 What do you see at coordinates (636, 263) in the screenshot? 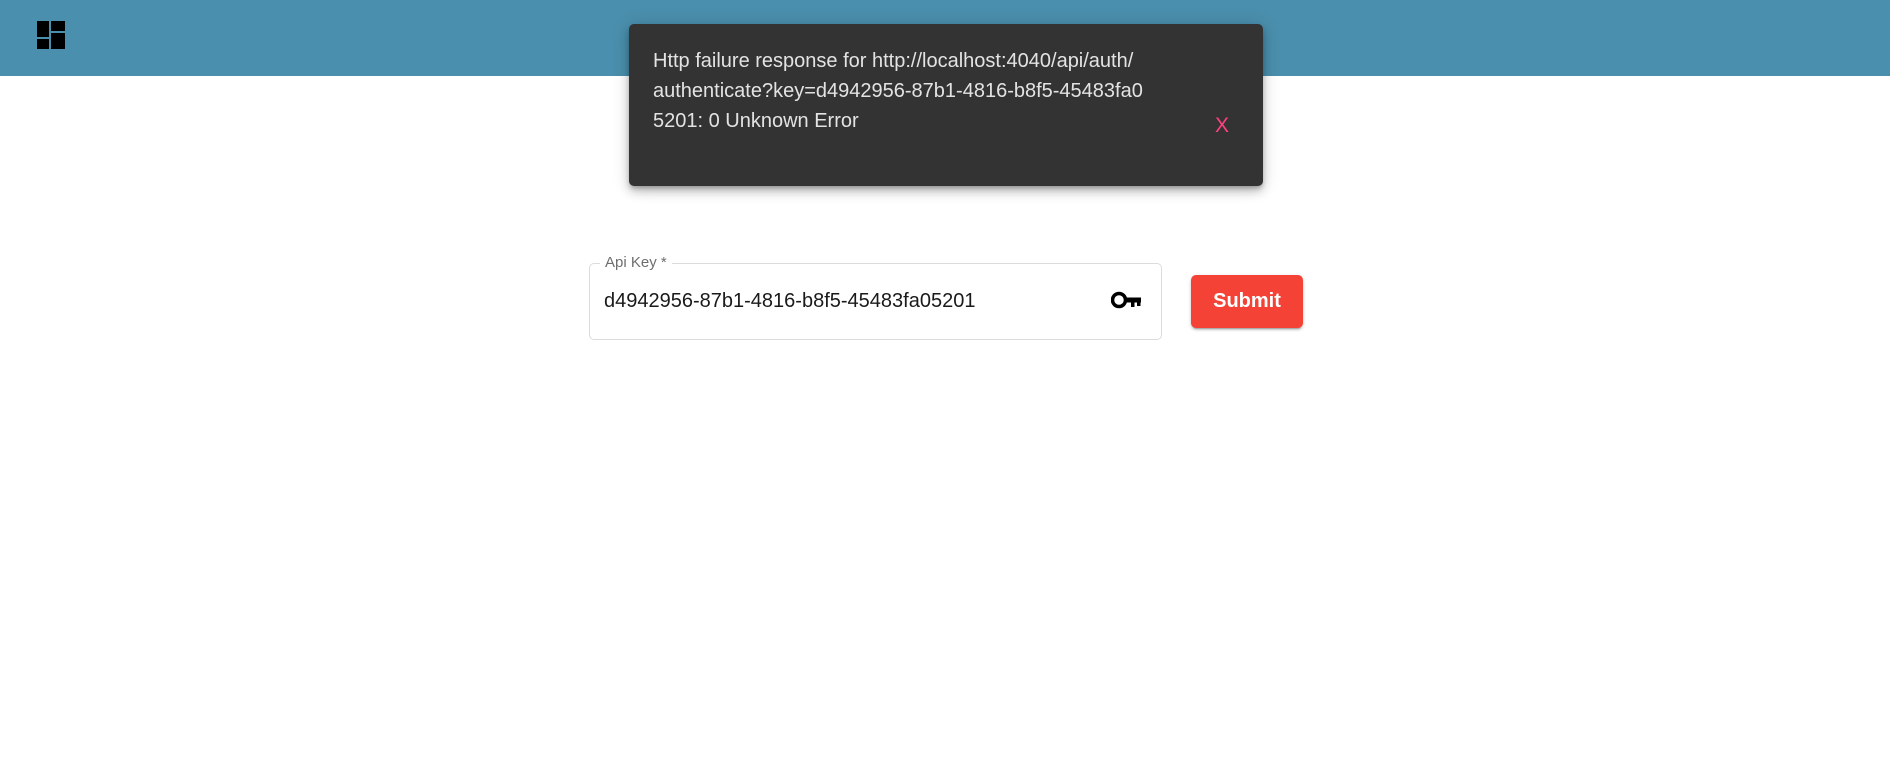
I see `api-key-label: Api Key *` at bounding box center [636, 263].